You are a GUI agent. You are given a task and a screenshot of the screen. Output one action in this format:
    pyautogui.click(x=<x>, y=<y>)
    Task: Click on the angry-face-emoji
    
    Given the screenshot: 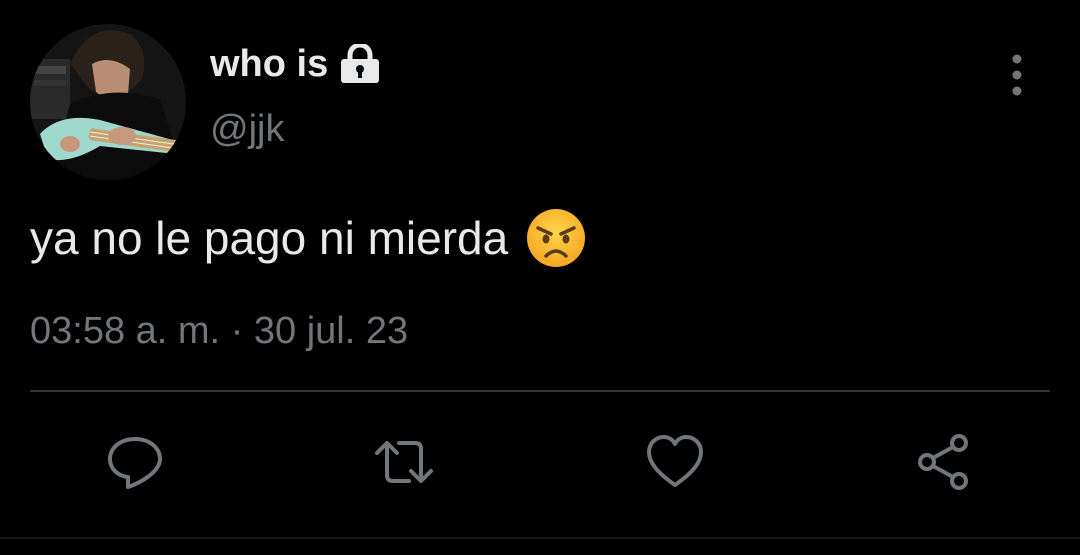 What is the action you would take?
    pyautogui.click(x=556, y=238)
    